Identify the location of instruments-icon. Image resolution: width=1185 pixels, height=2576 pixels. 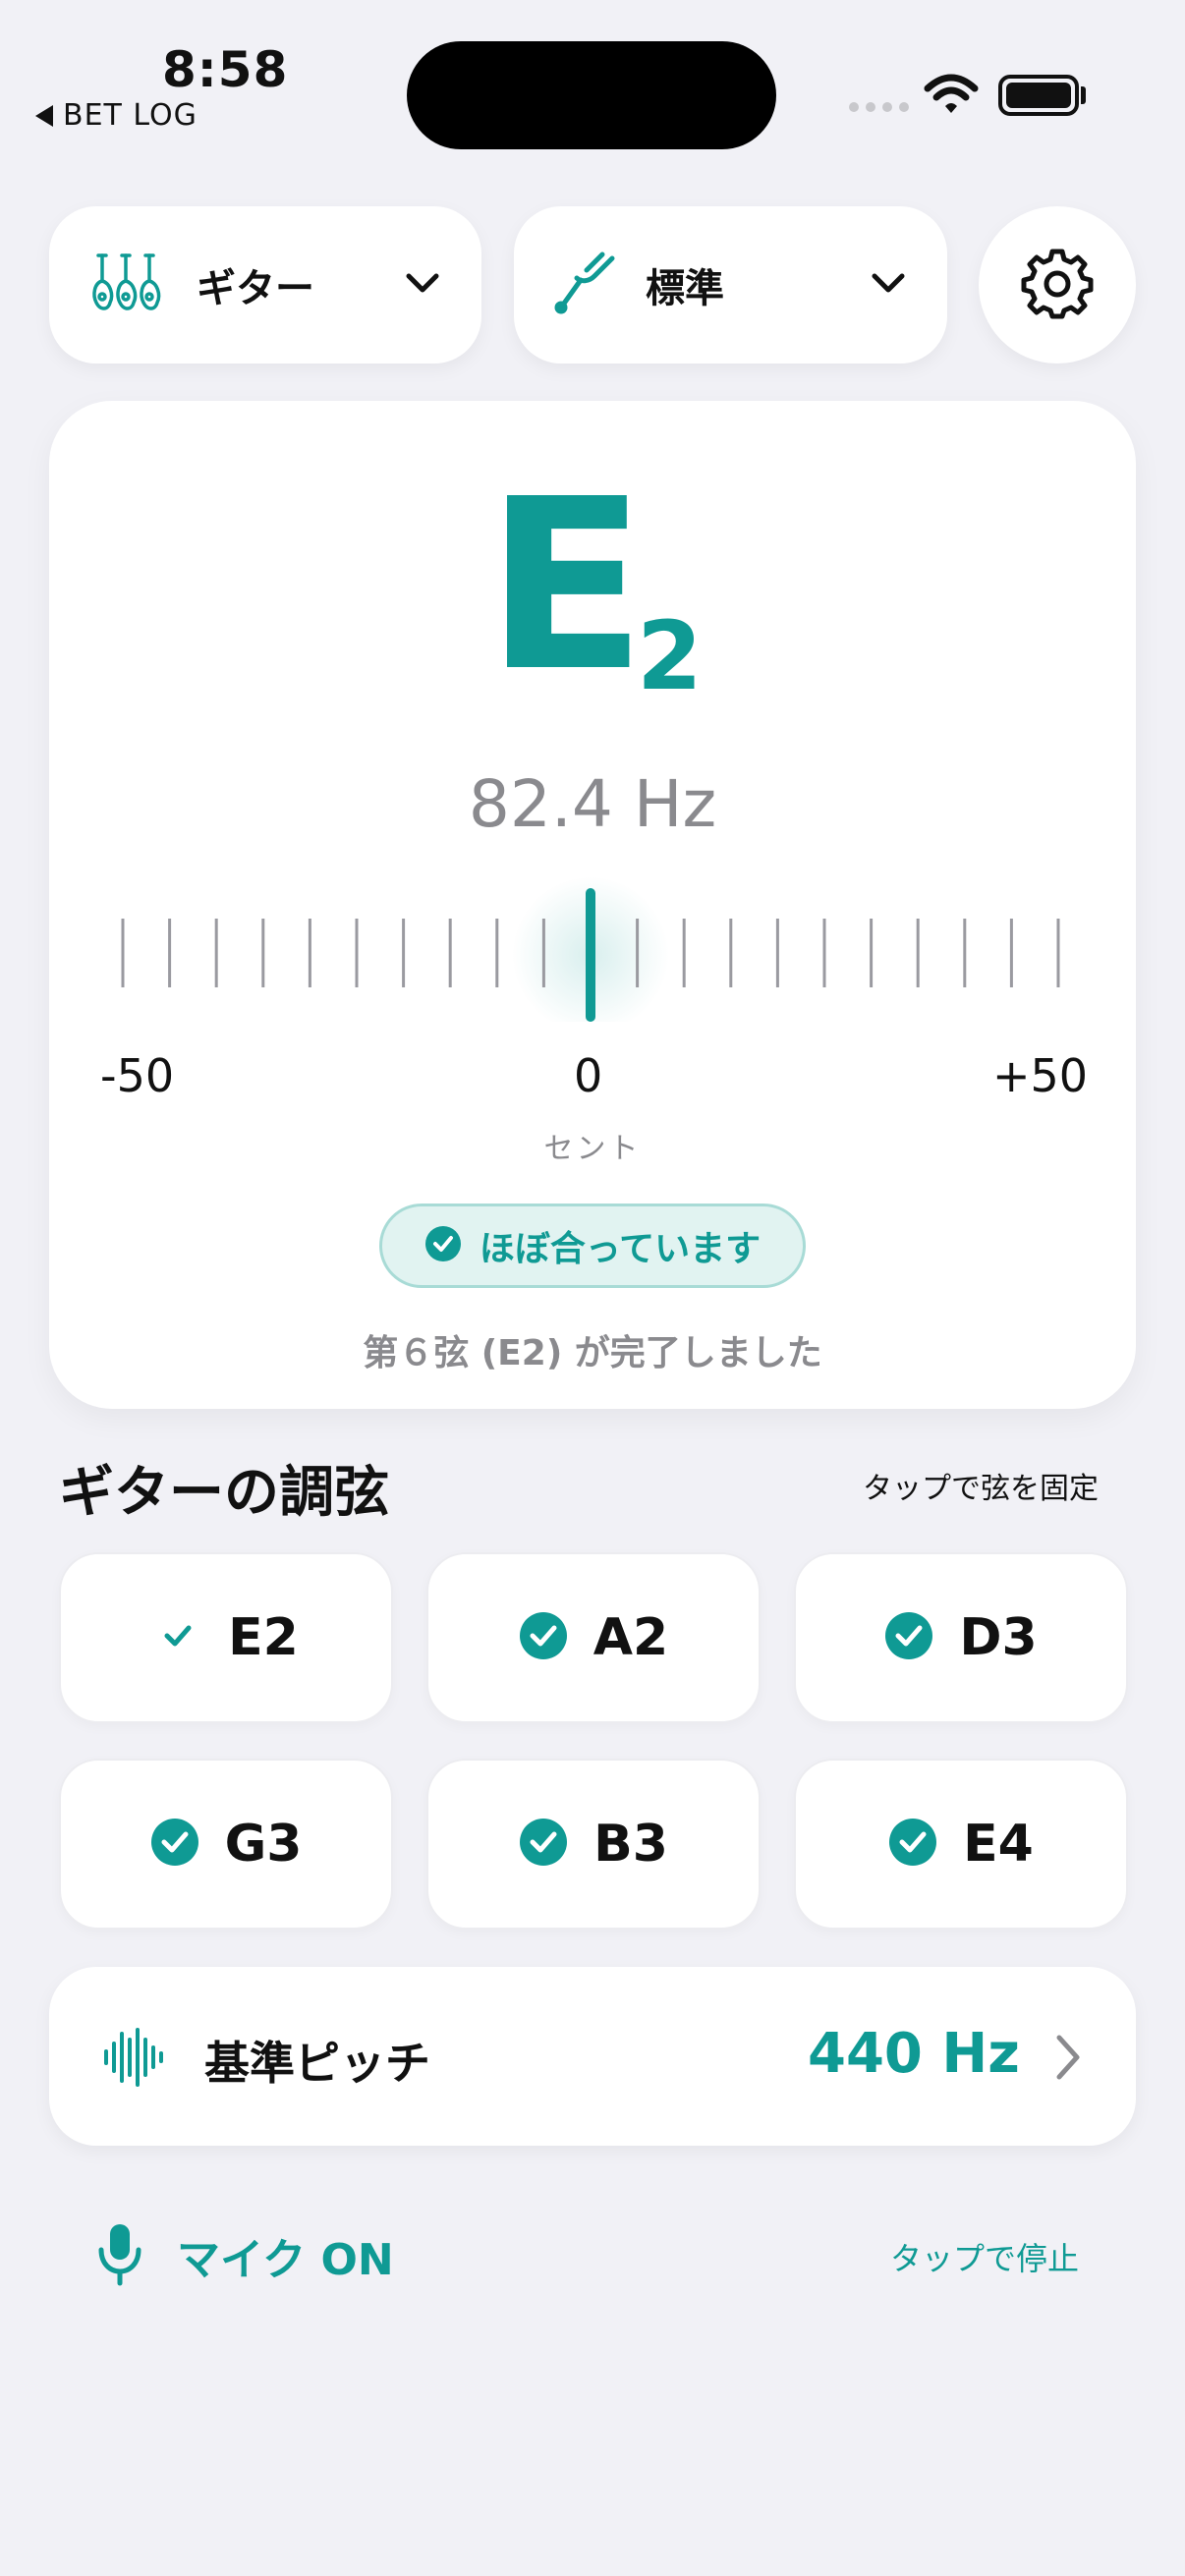
(126, 285).